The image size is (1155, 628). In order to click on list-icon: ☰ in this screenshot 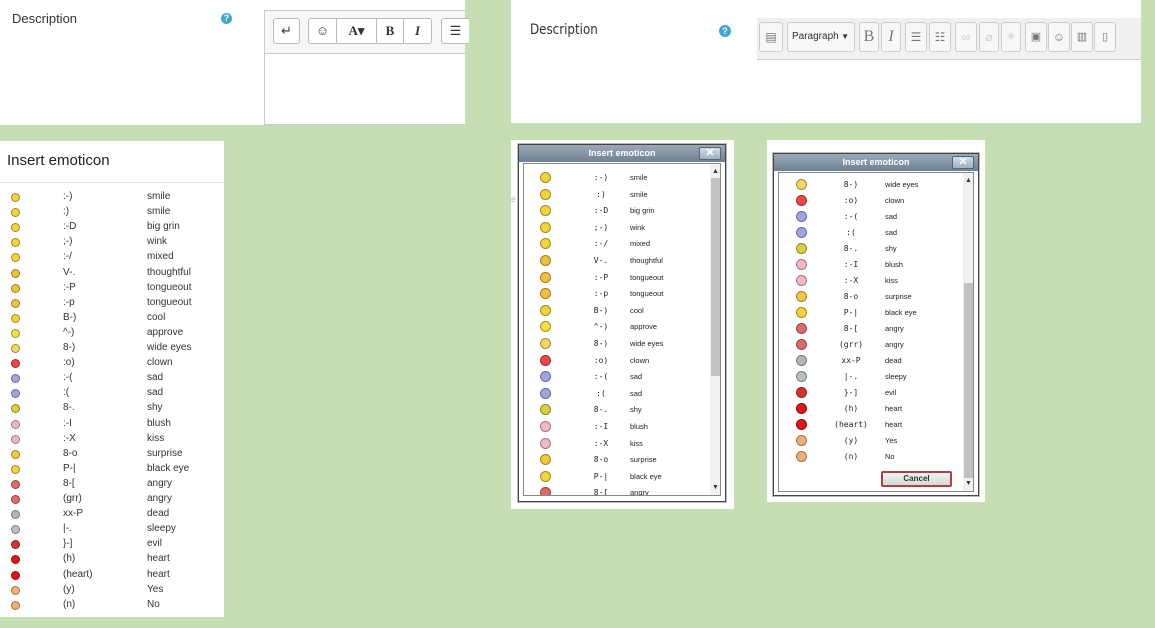, I will do `click(455, 31)`.